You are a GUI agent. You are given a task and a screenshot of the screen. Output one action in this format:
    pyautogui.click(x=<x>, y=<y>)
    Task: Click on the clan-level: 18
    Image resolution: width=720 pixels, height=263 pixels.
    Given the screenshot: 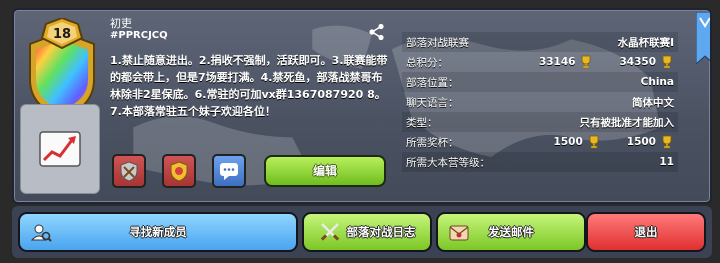 What is the action you would take?
    pyautogui.click(x=62, y=34)
    